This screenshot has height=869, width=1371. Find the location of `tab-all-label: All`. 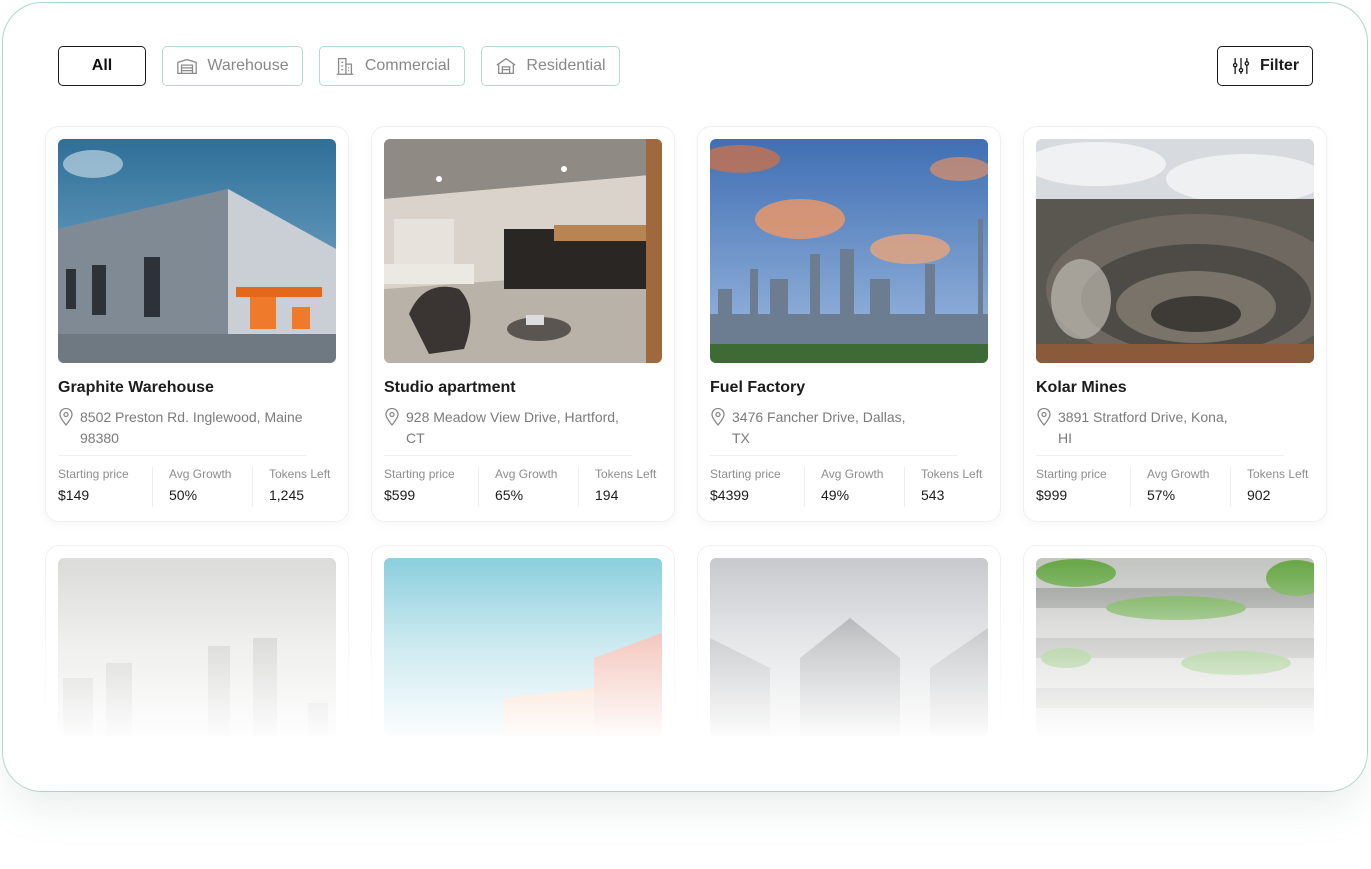

tab-all-label: All is located at coordinates (102, 65).